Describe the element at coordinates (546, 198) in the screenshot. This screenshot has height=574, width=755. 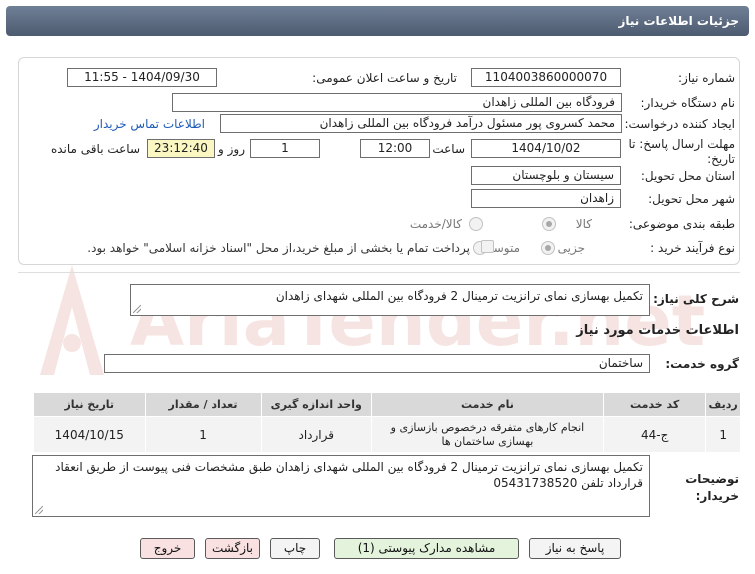
I see `city-field: زاهدان` at that location.